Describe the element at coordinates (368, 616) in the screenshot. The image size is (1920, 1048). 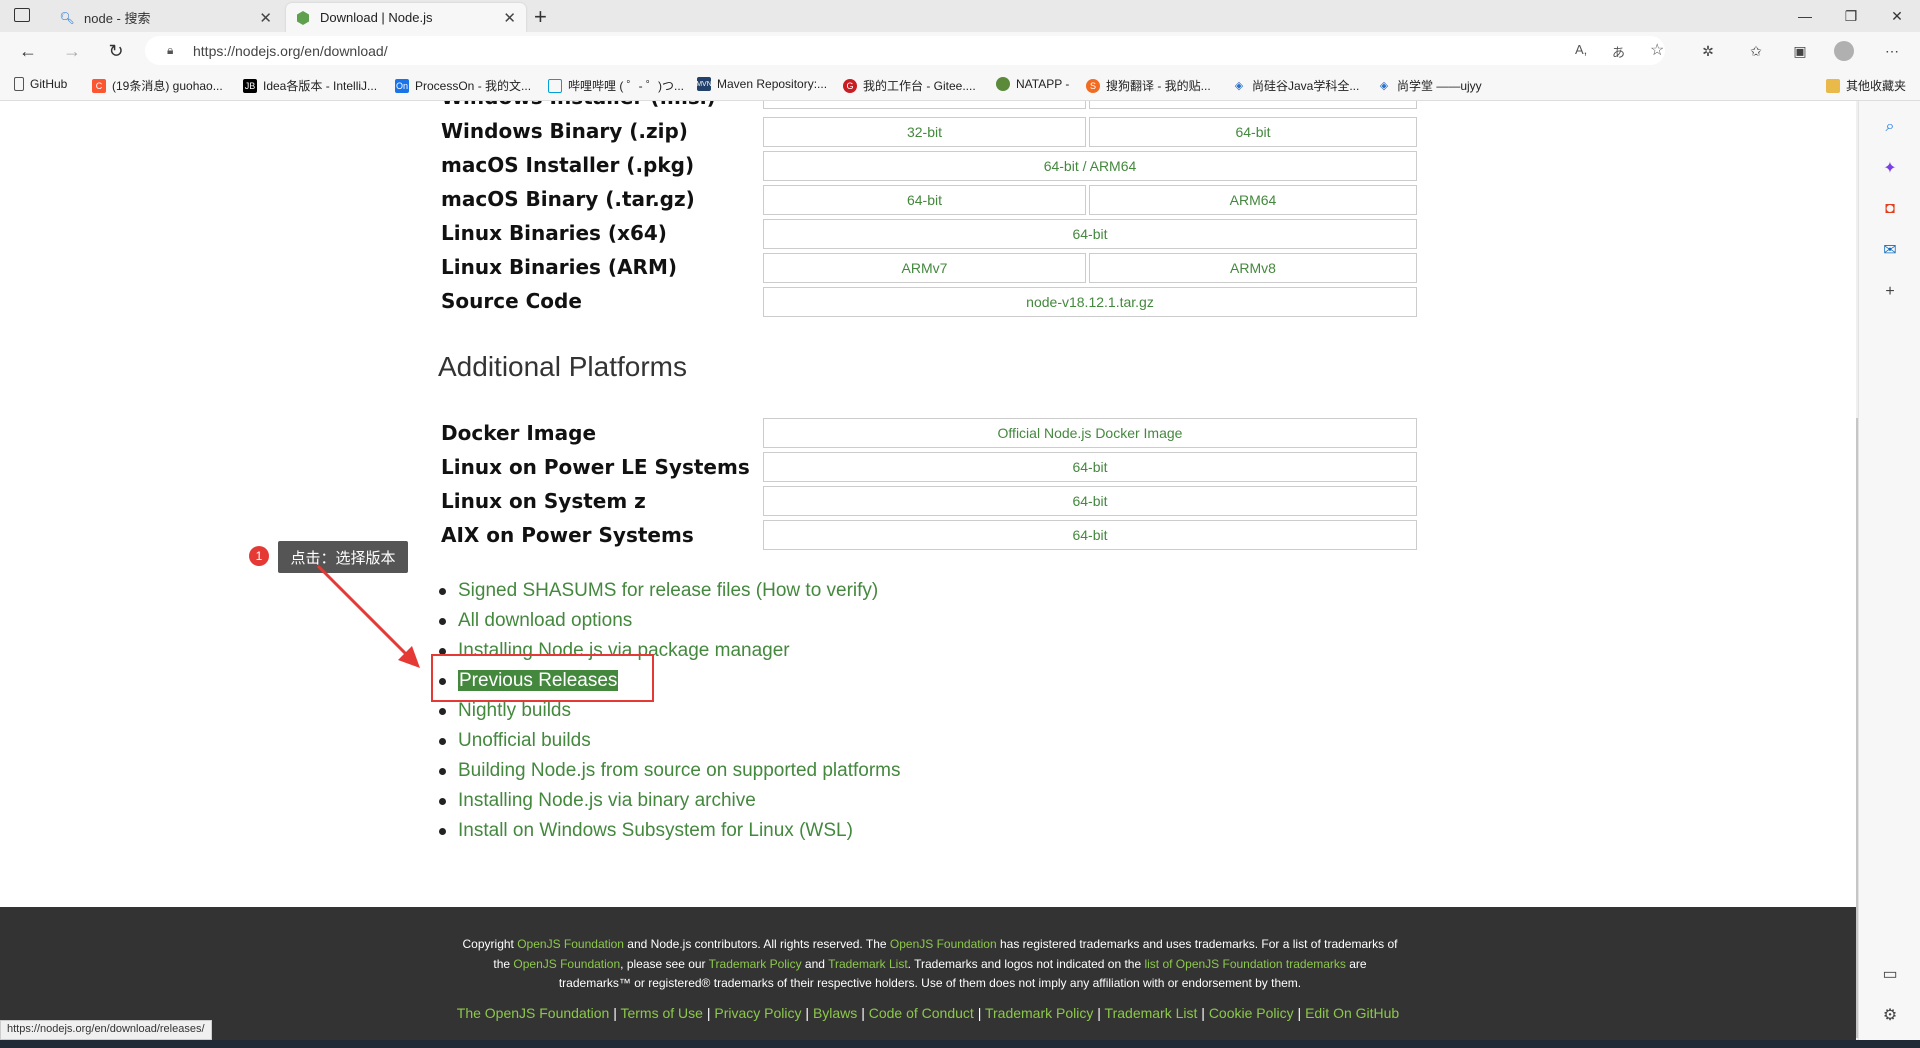
I see `annotation-arrow` at that location.